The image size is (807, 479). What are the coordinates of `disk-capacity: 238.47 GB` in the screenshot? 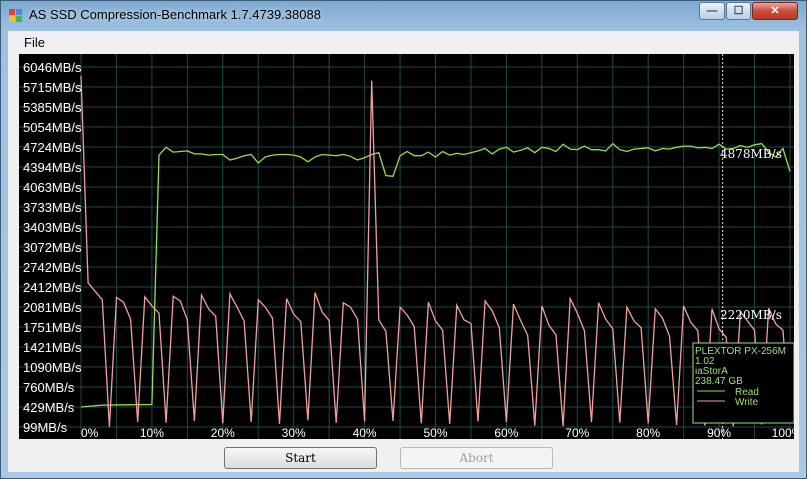 It's located at (719, 381).